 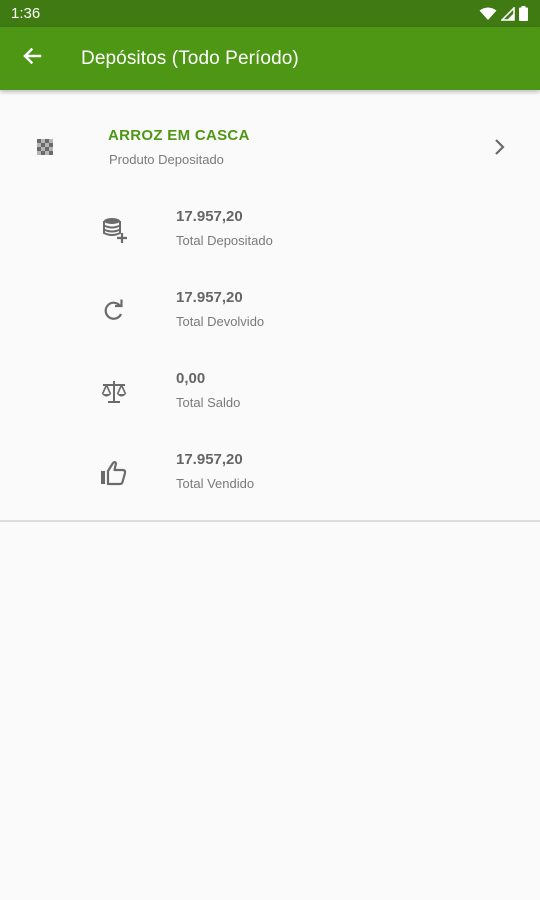 What do you see at coordinates (508, 13) in the screenshot?
I see `signal-icon` at bounding box center [508, 13].